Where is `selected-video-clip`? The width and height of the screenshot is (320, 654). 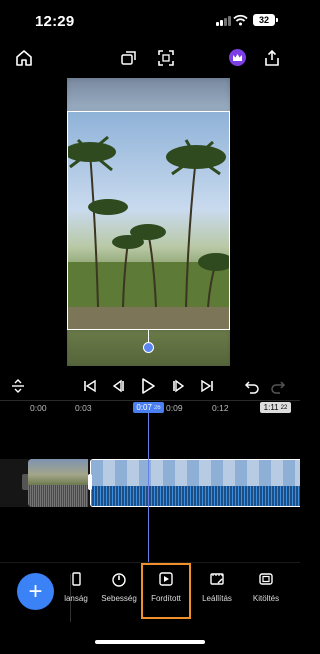
selected-video-clip is located at coordinates (195, 483).